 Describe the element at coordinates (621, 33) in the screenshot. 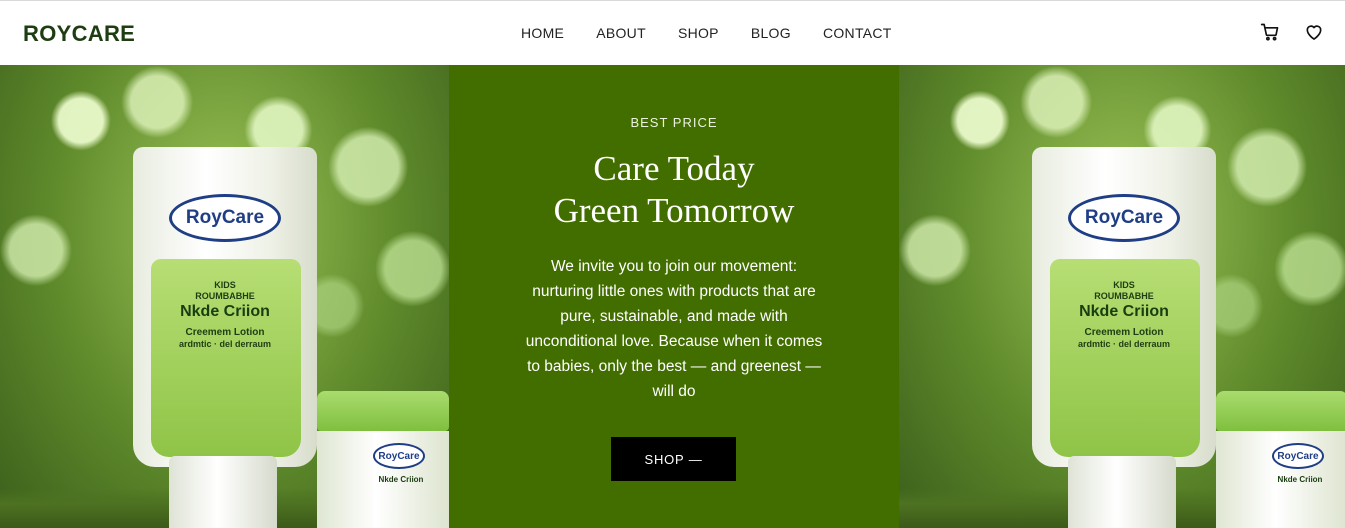

I see `nav-about: ABOUT` at that location.